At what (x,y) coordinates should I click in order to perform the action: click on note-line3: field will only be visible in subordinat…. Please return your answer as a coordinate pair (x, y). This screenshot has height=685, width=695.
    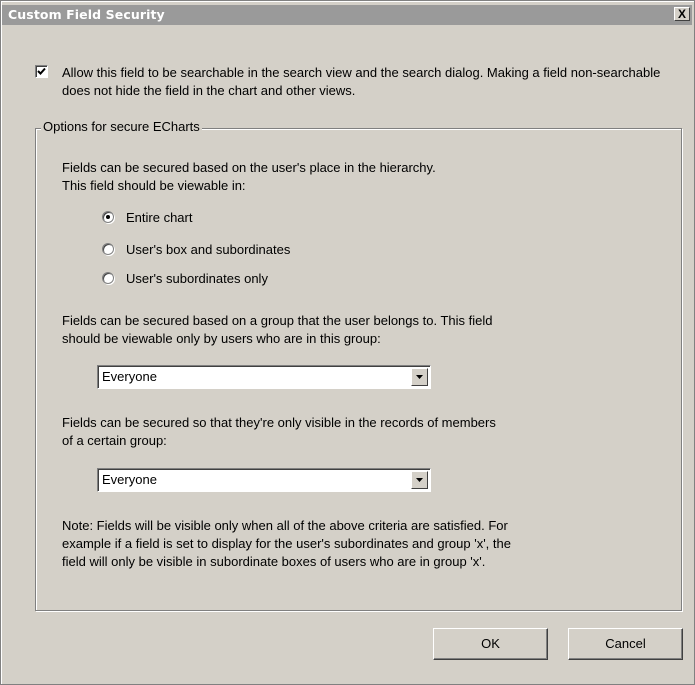
    Looking at the image, I should click on (274, 561).